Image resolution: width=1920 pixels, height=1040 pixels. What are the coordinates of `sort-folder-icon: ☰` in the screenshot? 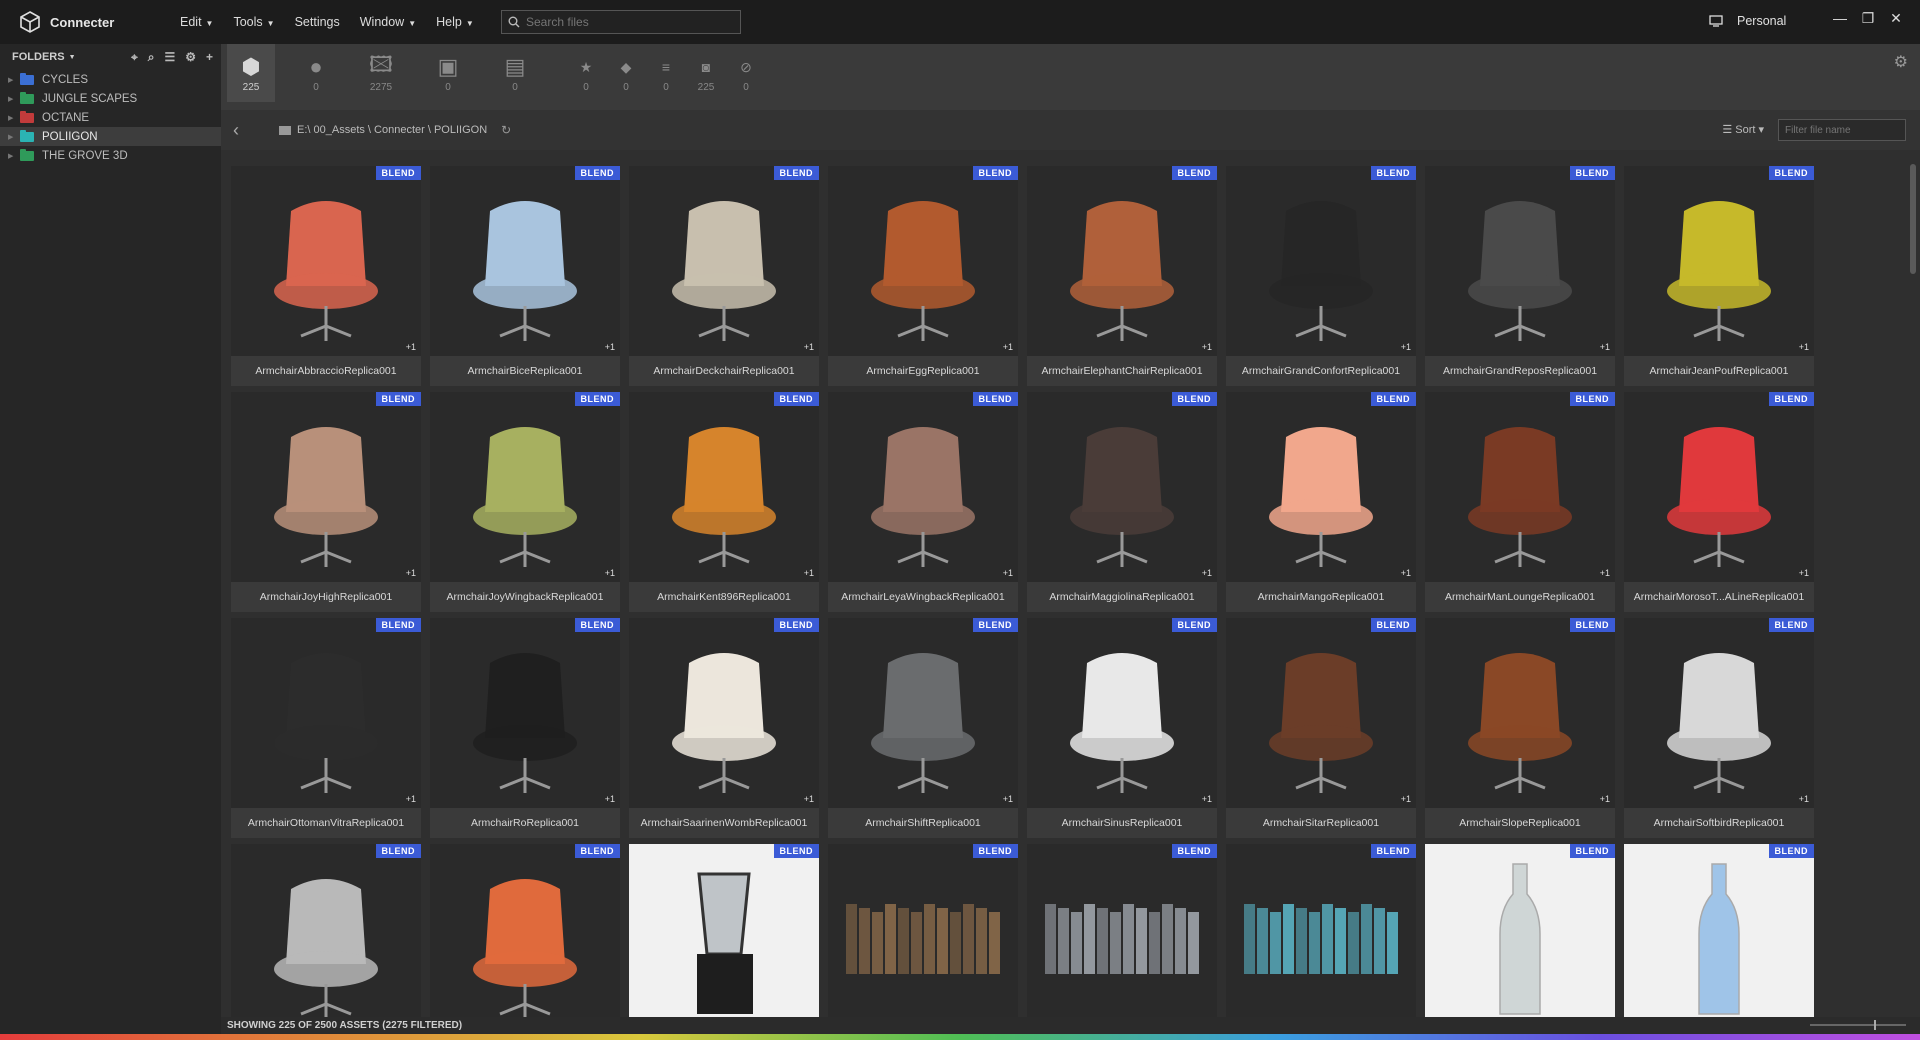 It's located at (169, 57).